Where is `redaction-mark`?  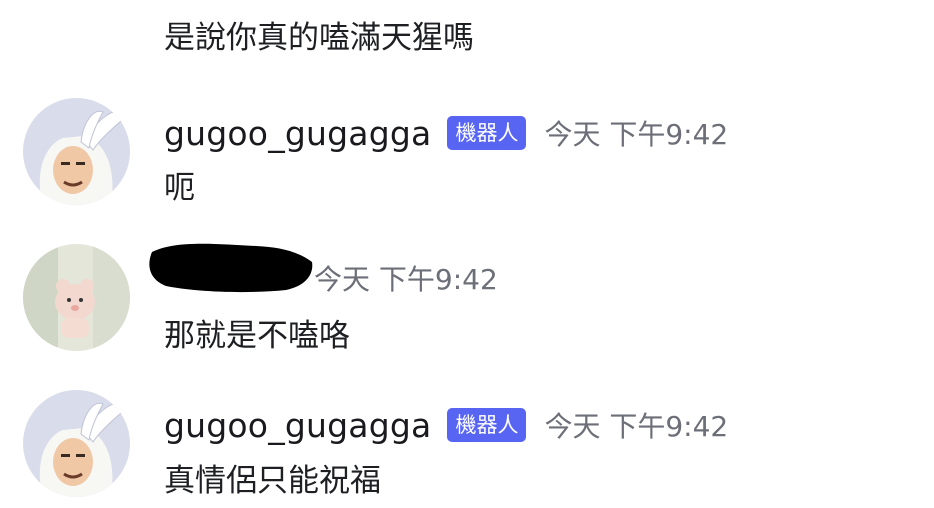
redaction-mark is located at coordinates (231, 268).